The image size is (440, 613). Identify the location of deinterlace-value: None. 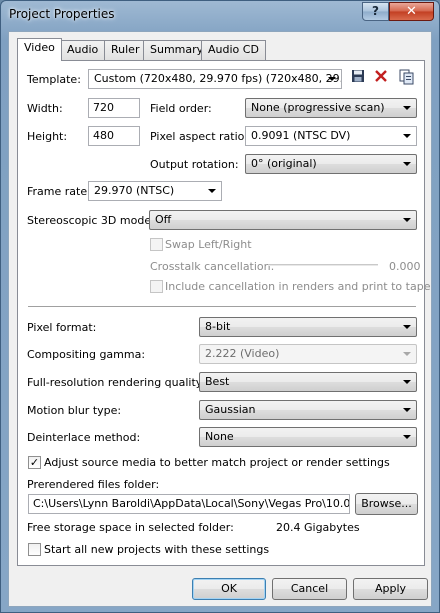
(219, 436).